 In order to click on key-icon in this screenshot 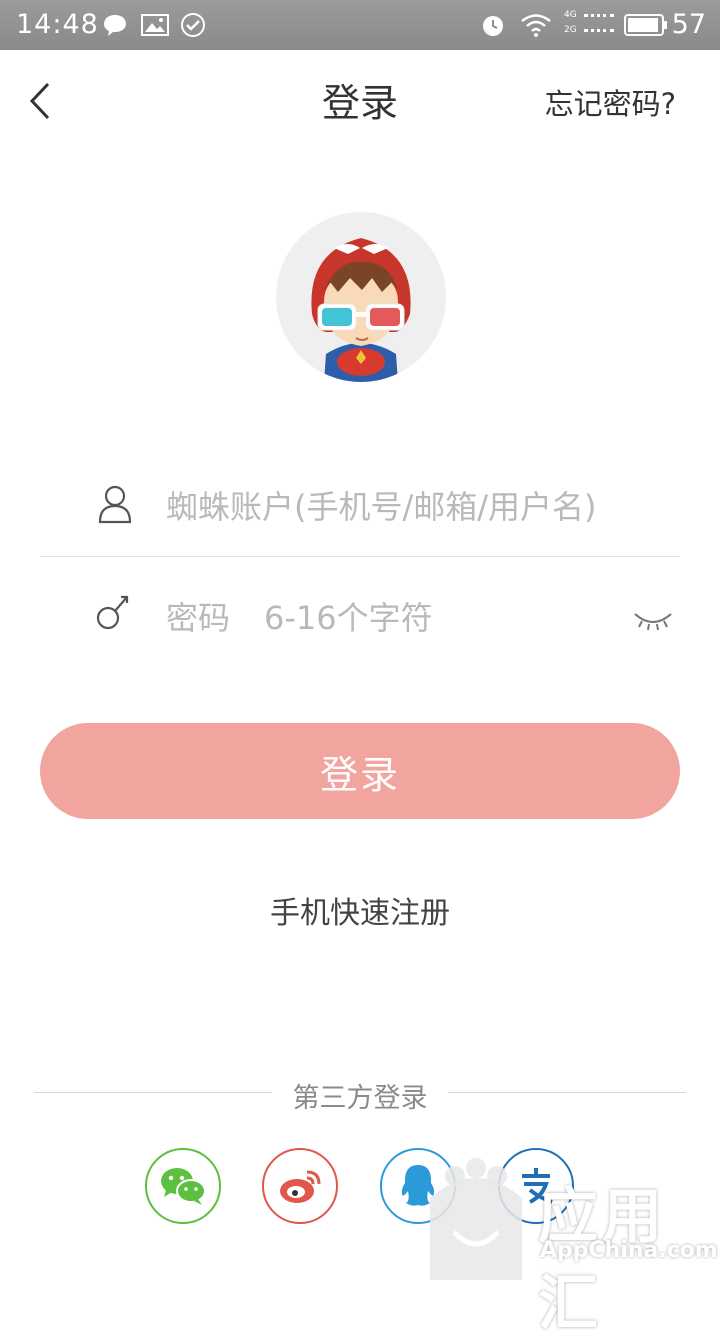, I will do `click(112, 612)`.